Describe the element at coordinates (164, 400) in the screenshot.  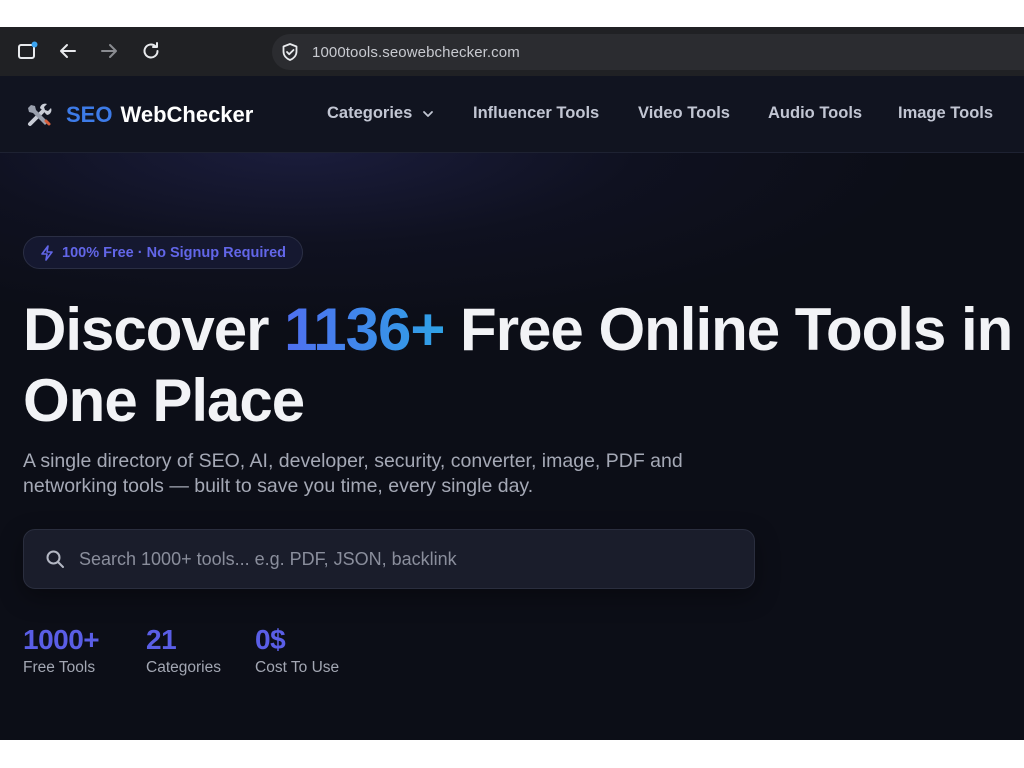
I see `hero-title-line2: One Place` at that location.